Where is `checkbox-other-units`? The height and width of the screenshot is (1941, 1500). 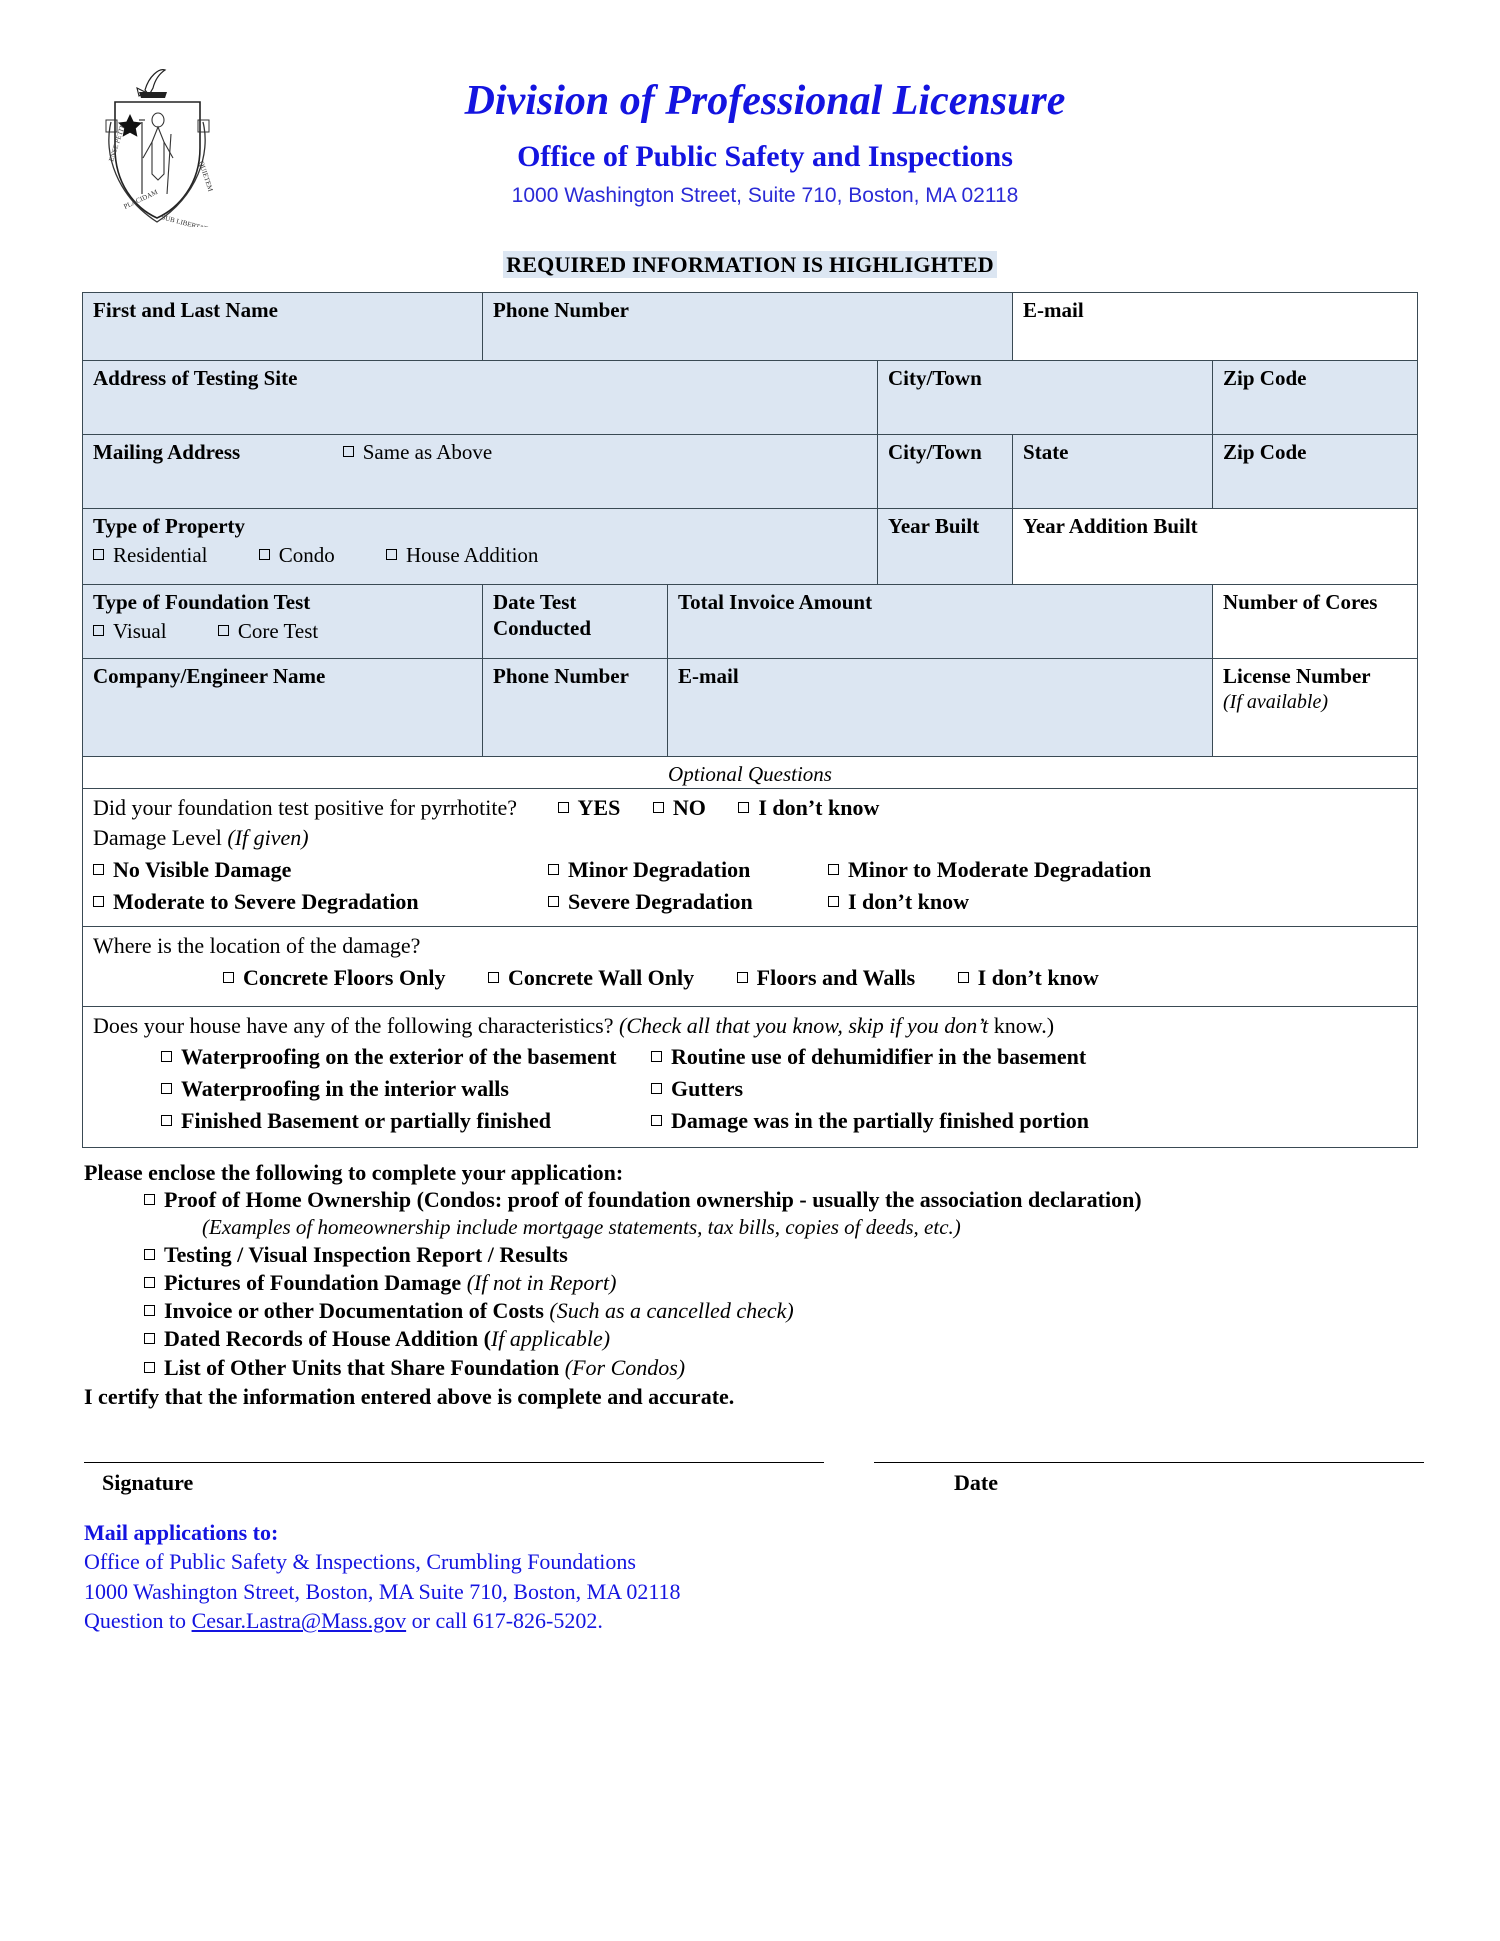
checkbox-other-units is located at coordinates (149, 1367).